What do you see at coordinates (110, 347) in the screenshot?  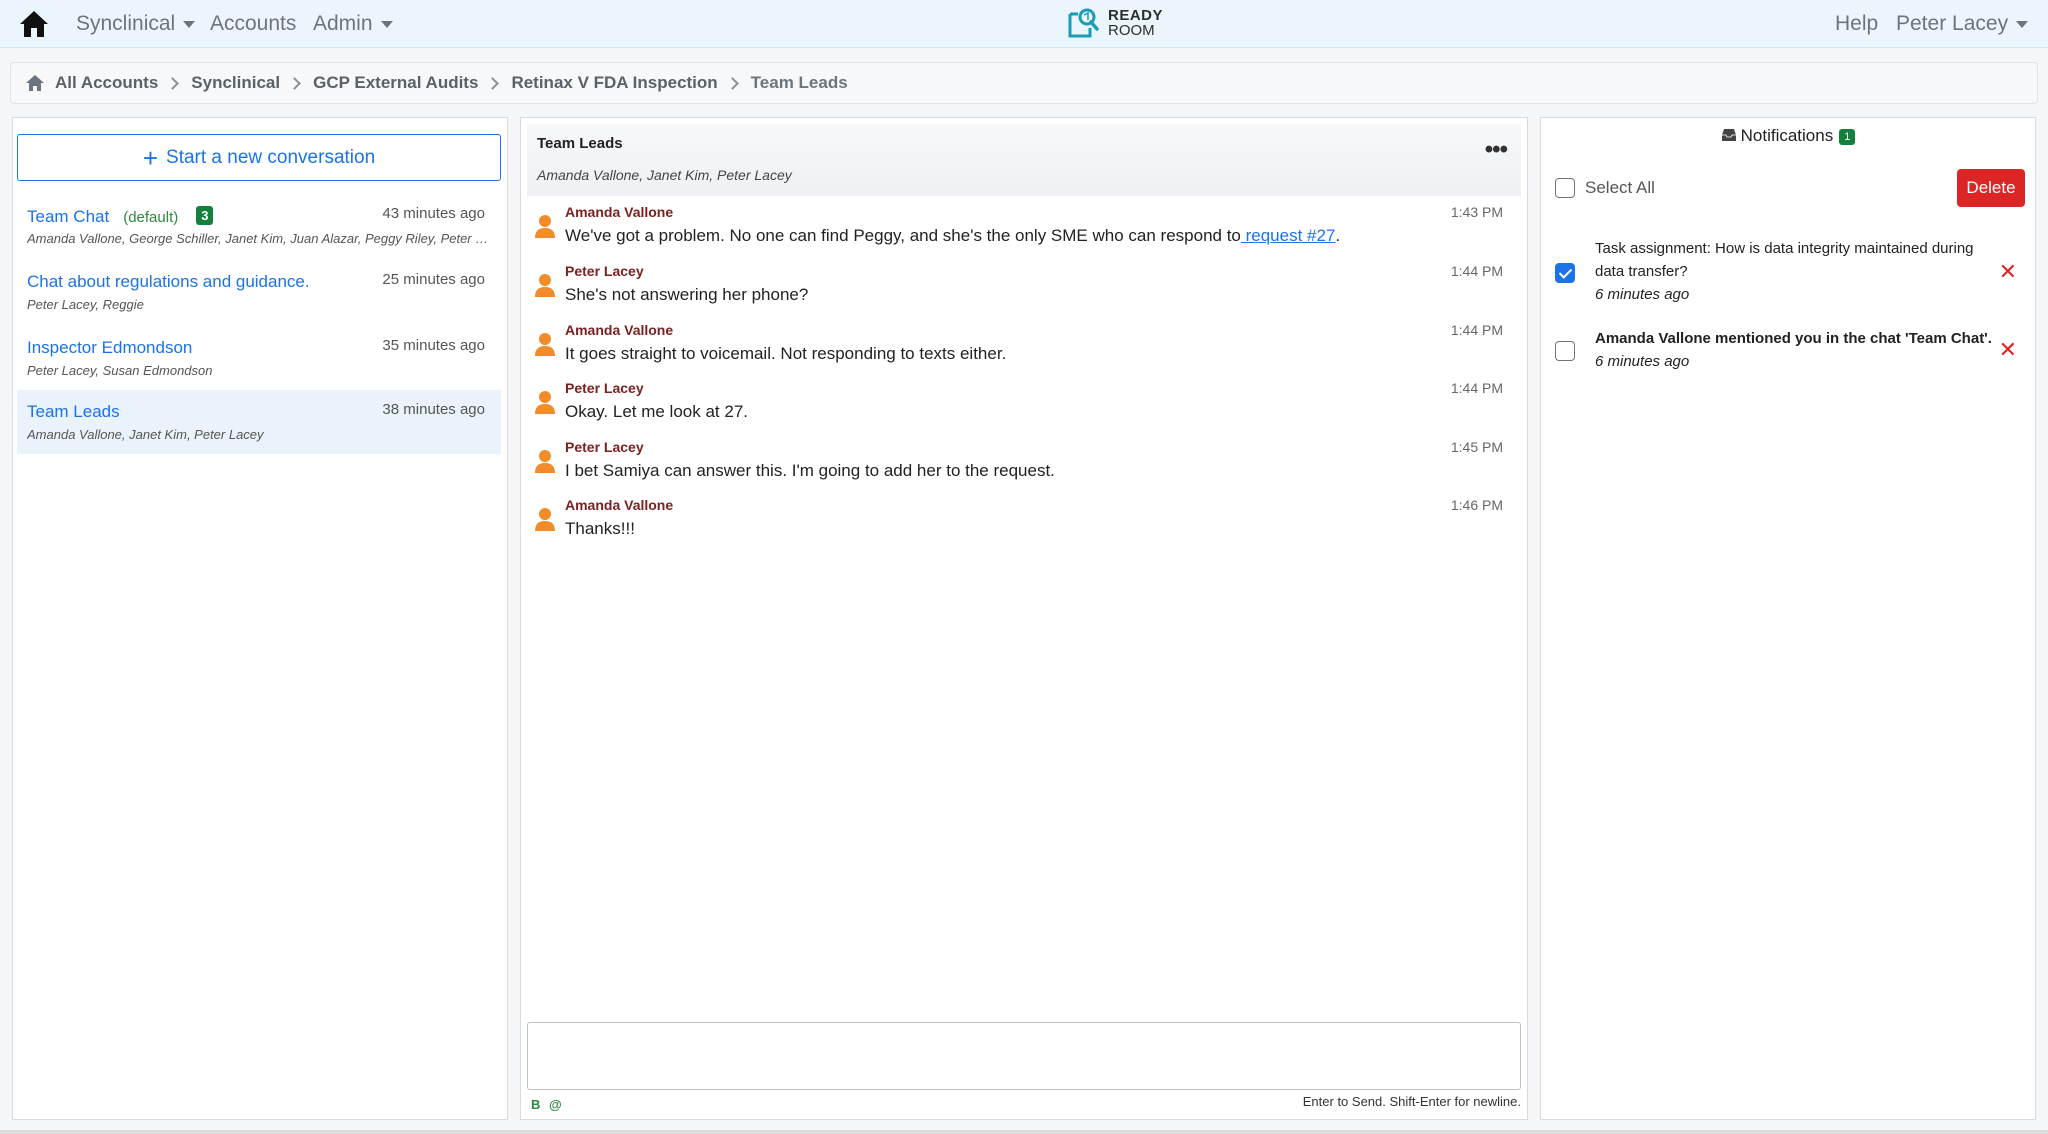 I see `conversation-title: Inspector Edmondson` at bounding box center [110, 347].